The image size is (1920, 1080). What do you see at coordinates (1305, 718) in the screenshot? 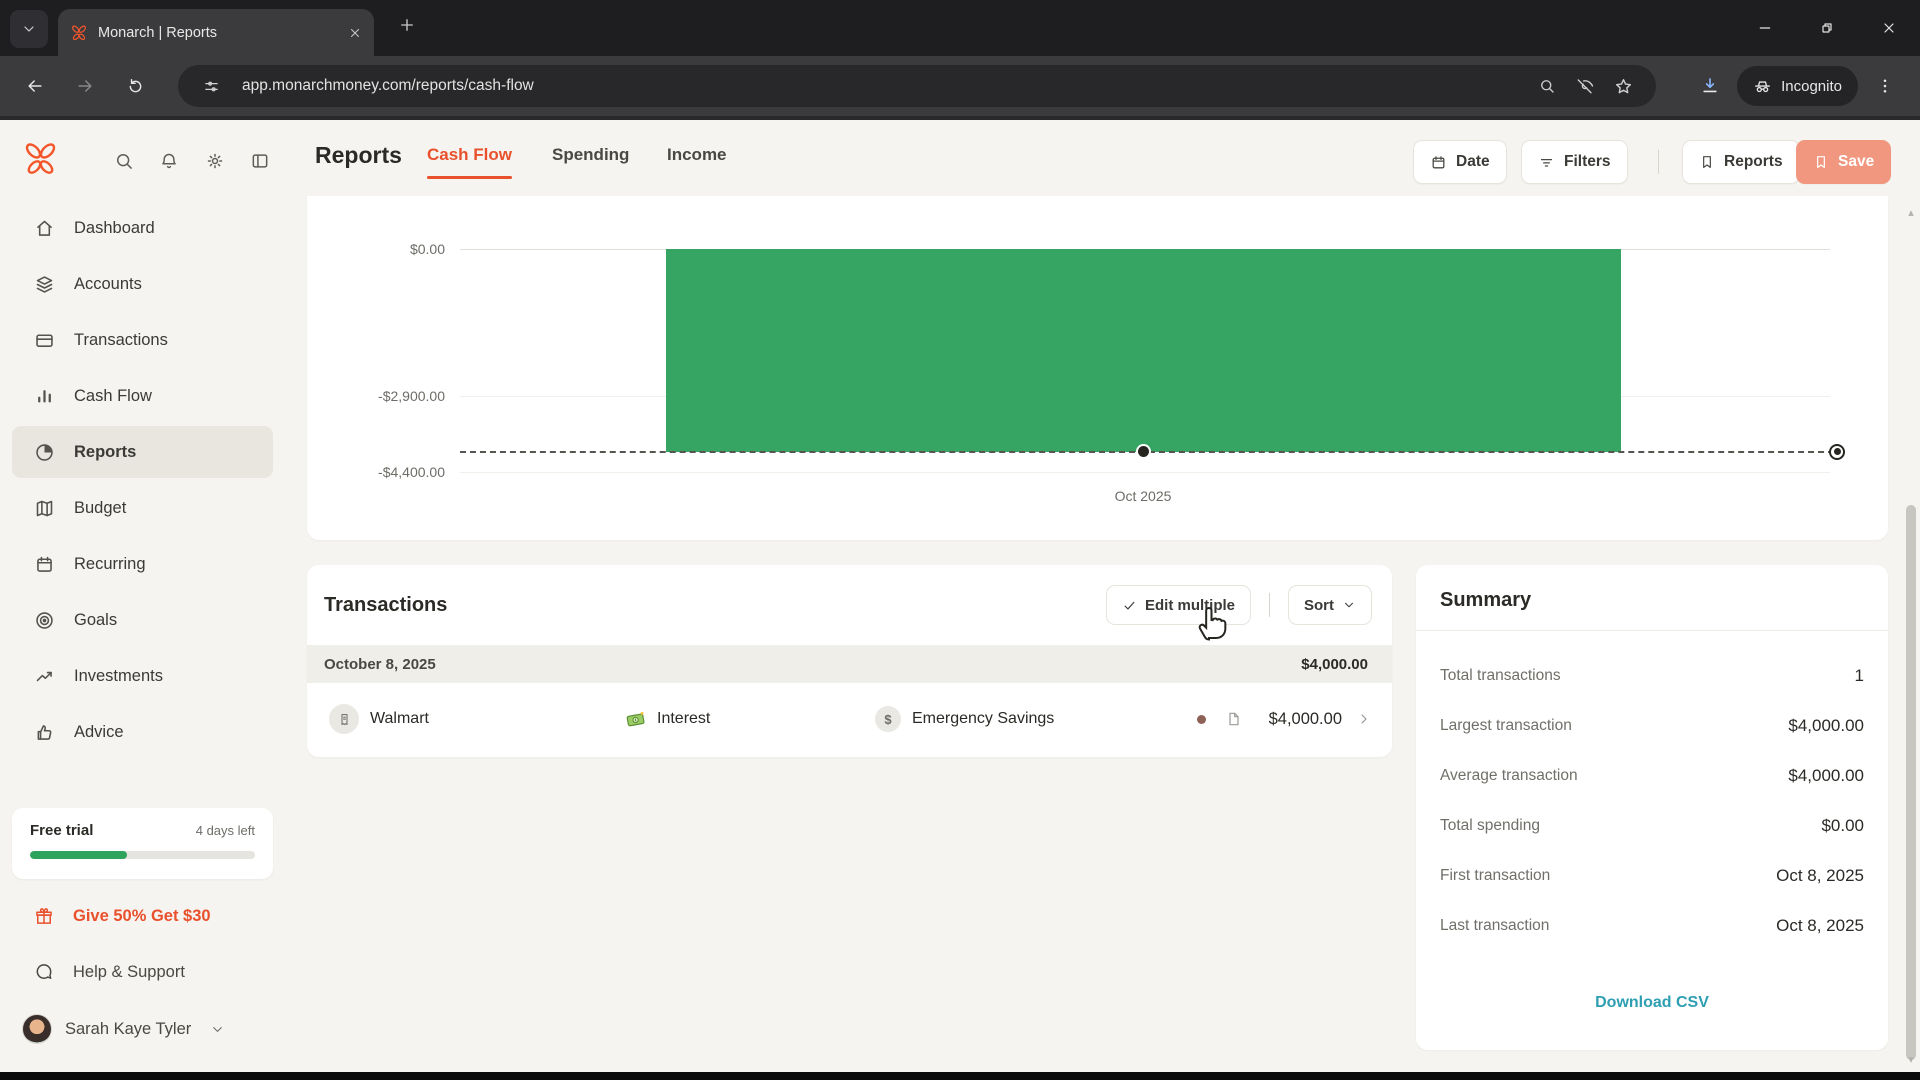
I see `transaction-amount: $4,000.00` at bounding box center [1305, 718].